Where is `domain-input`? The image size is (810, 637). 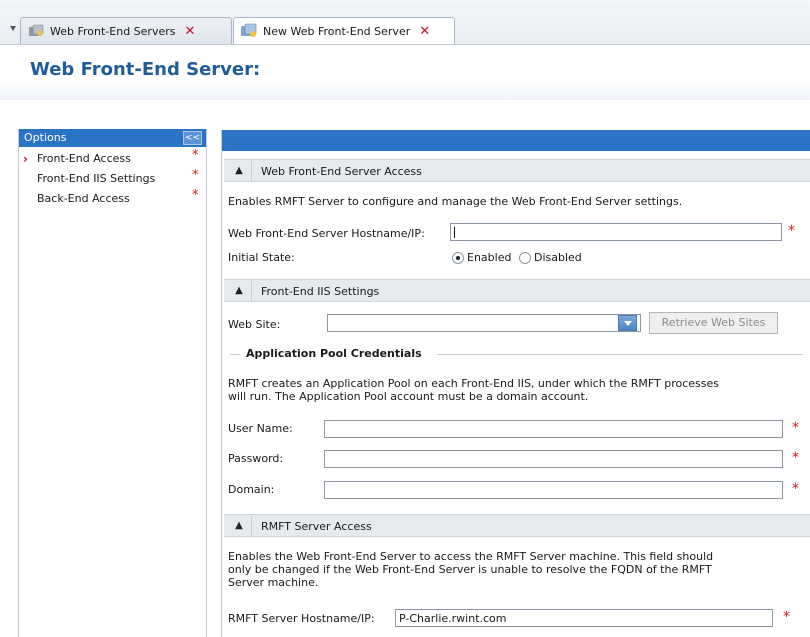 domain-input is located at coordinates (553, 490).